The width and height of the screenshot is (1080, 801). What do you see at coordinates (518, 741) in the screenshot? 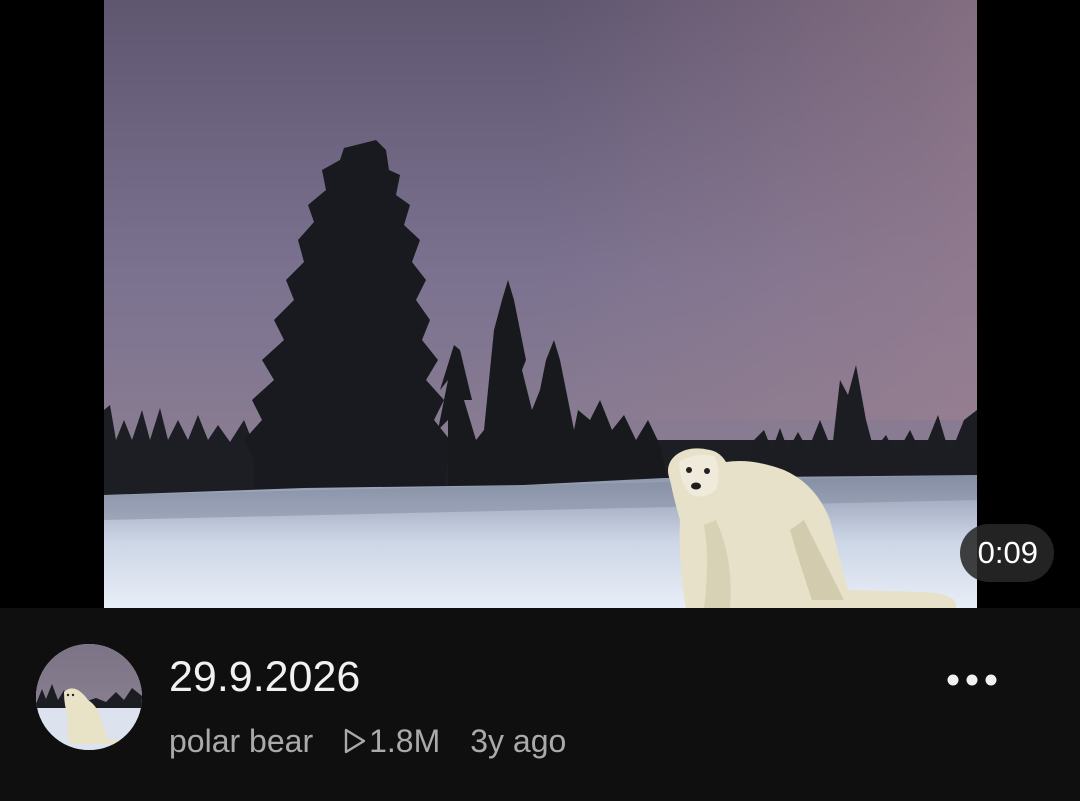
I see `upload-age: 3y ago` at bounding box center [518, 741].